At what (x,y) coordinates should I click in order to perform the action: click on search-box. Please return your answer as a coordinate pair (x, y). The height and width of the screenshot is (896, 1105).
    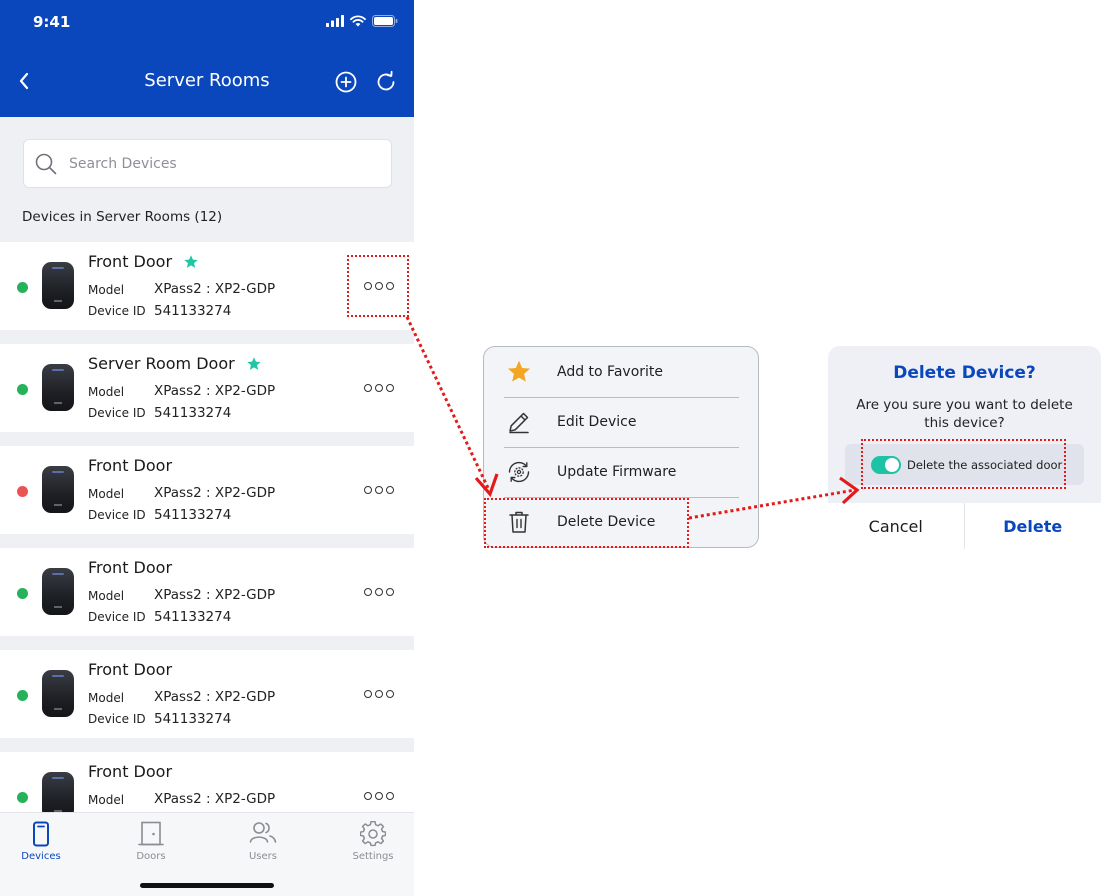
    Looking at the image, I should click on (207, 163).